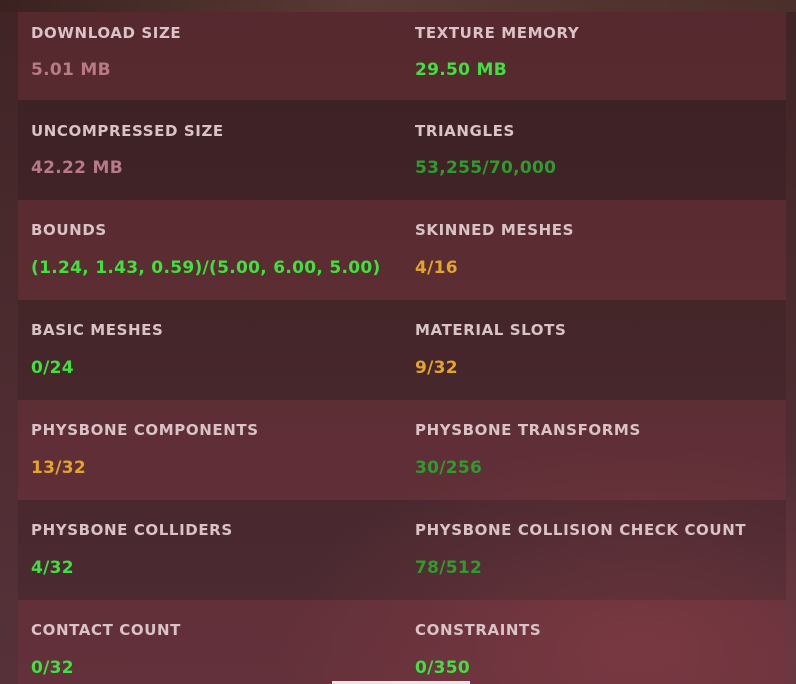  Describe the element at coordinates (52, 368) in the screenshot. I see `stat-value: 0/24` at that location.